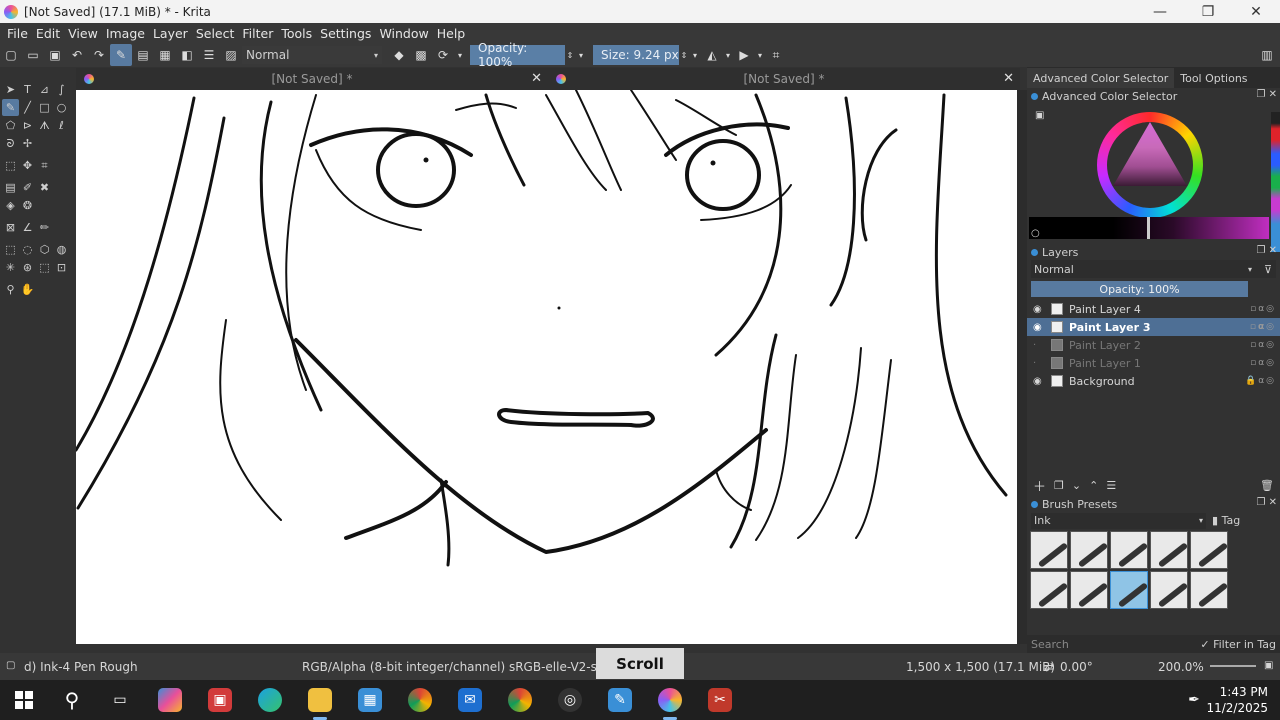 Image resolution: width=1280 pixels, height=720 pixels. Describe the element at coordinates (44, 267) in the screenshot. I see `bezier-select-tool-icon: ⬚` at that location.